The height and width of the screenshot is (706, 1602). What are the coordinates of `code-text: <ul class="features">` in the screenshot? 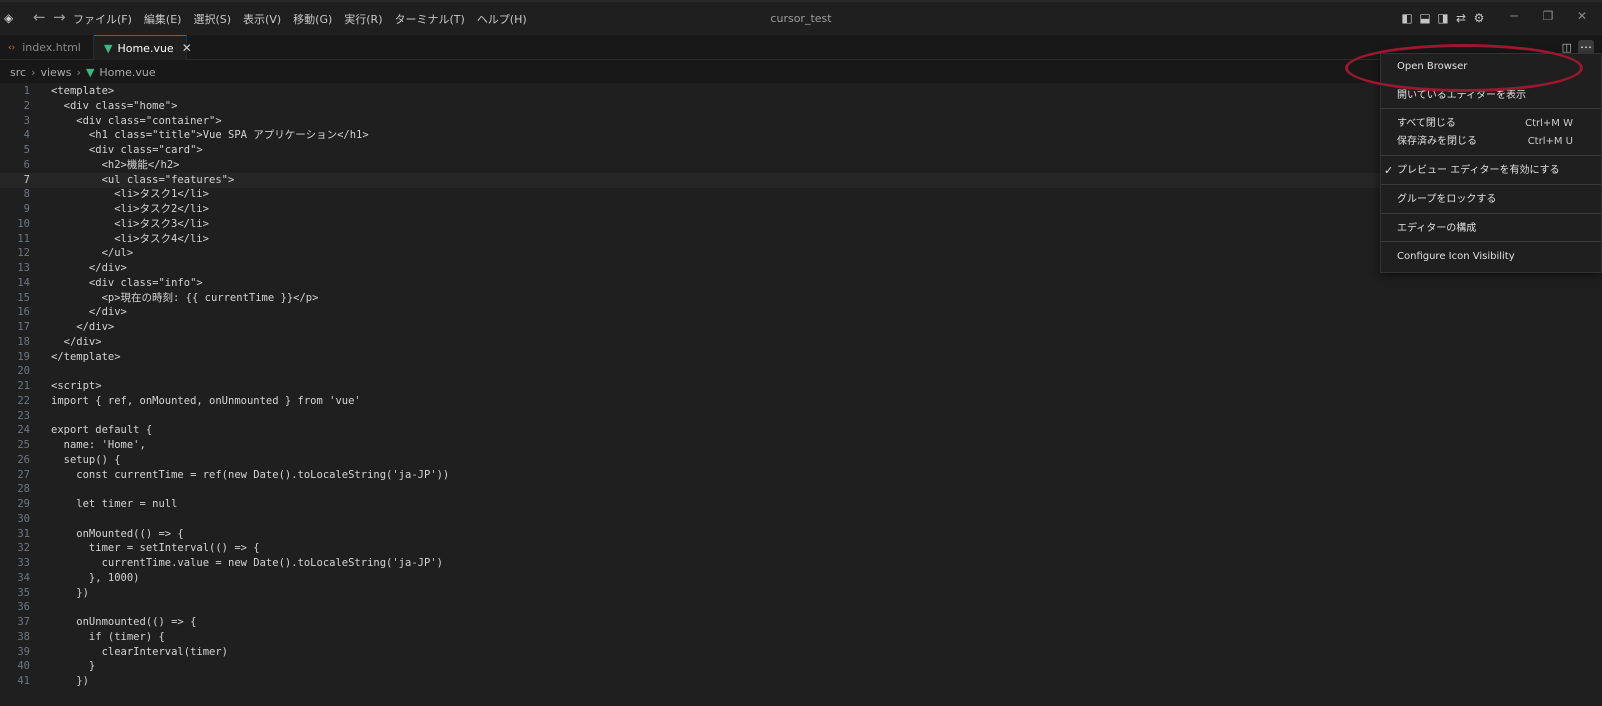 It's located at (143, 179).